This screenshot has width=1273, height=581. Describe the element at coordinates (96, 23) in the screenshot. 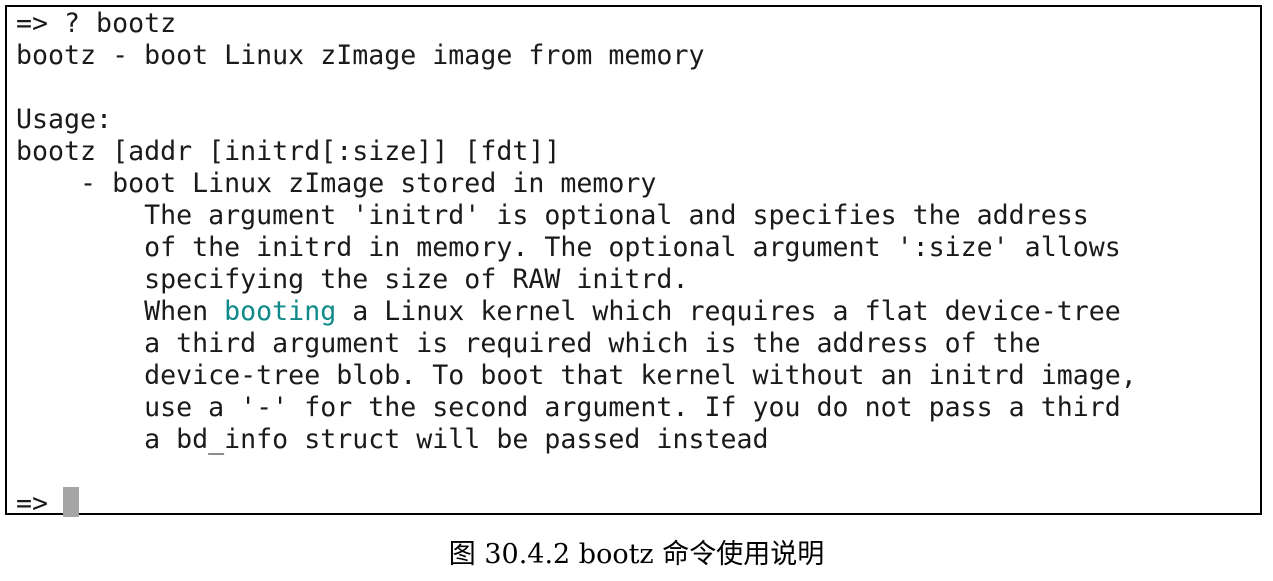

I see `terminal-line-prompt-command: => ? bootz` at that location.